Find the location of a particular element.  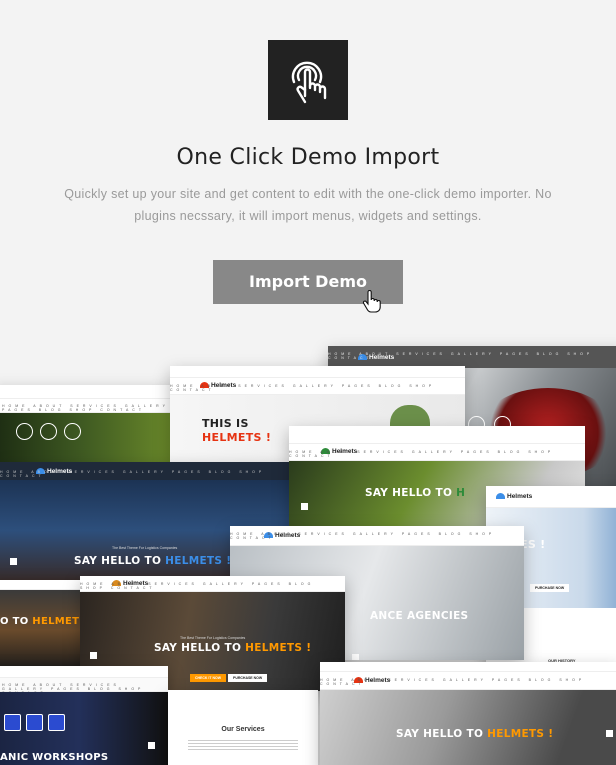

demo-screen-auto: O TO HELMETS is located at coordinates (45, 625).